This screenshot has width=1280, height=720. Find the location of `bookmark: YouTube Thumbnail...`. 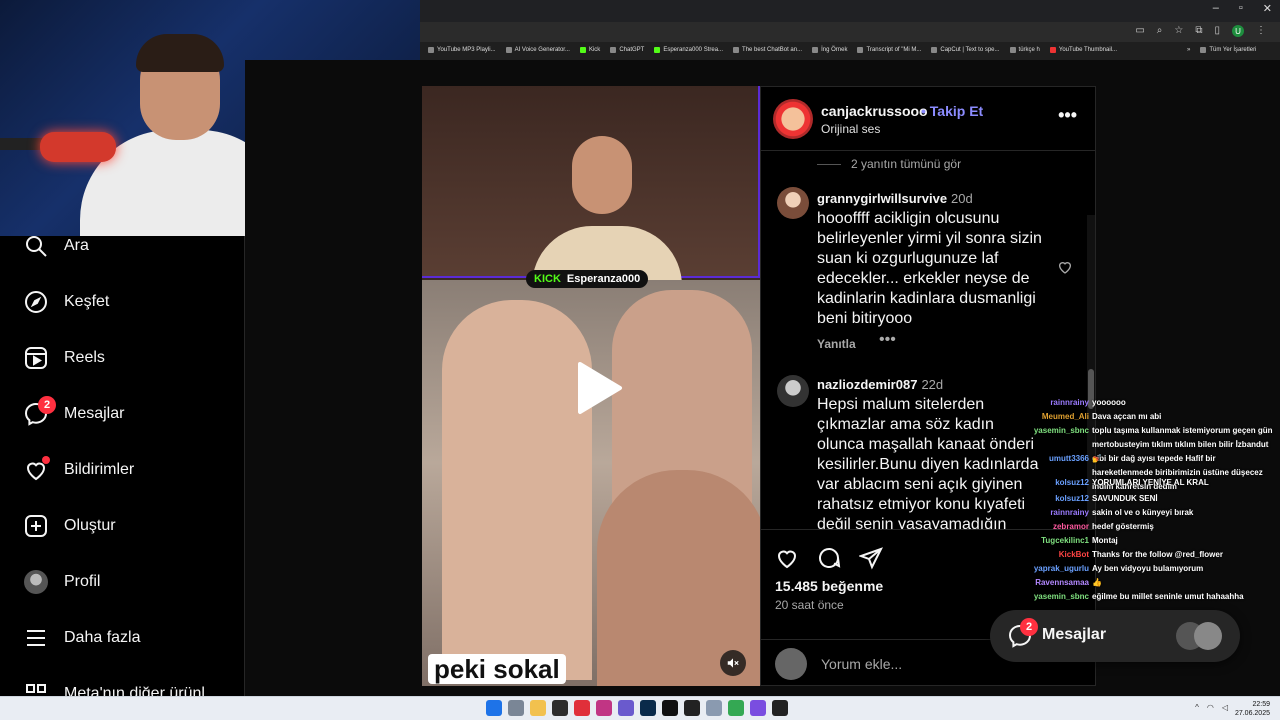

bookmark: YouTube Thumbnail... is located at coordinates (1083, 50).